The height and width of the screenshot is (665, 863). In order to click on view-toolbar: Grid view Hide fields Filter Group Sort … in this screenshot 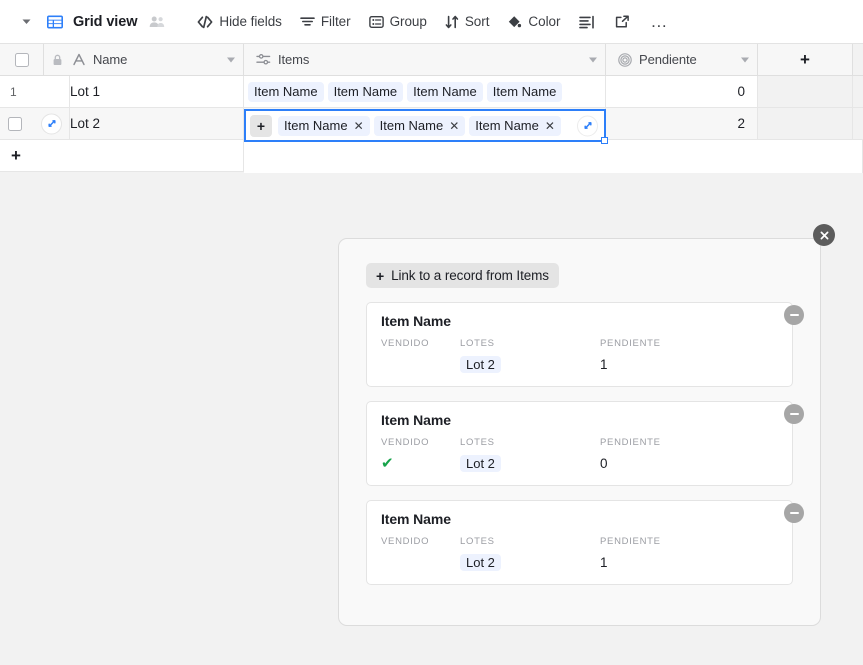, I will do `click(431, 22)`.